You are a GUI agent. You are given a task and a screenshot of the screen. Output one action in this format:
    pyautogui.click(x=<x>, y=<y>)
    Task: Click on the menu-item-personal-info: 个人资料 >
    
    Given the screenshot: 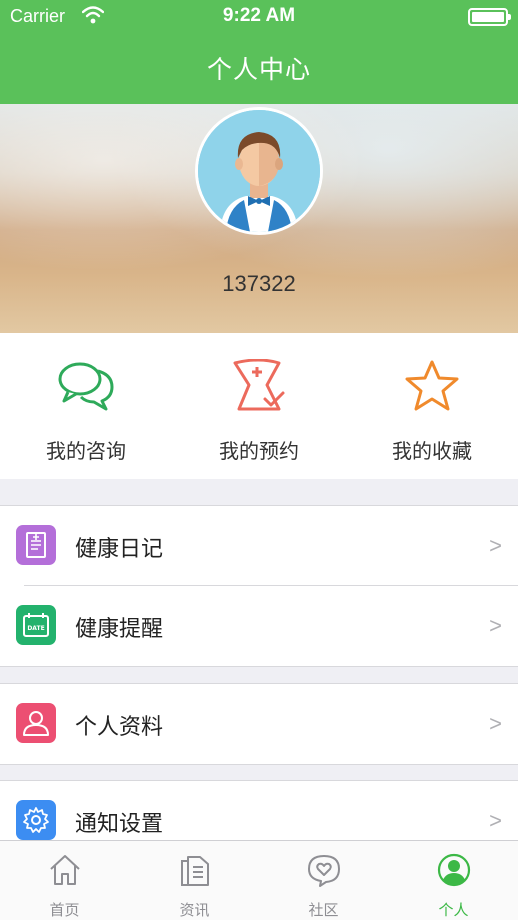 What is the action you would take?
    pyautogui.click(x=259, y=724)
    